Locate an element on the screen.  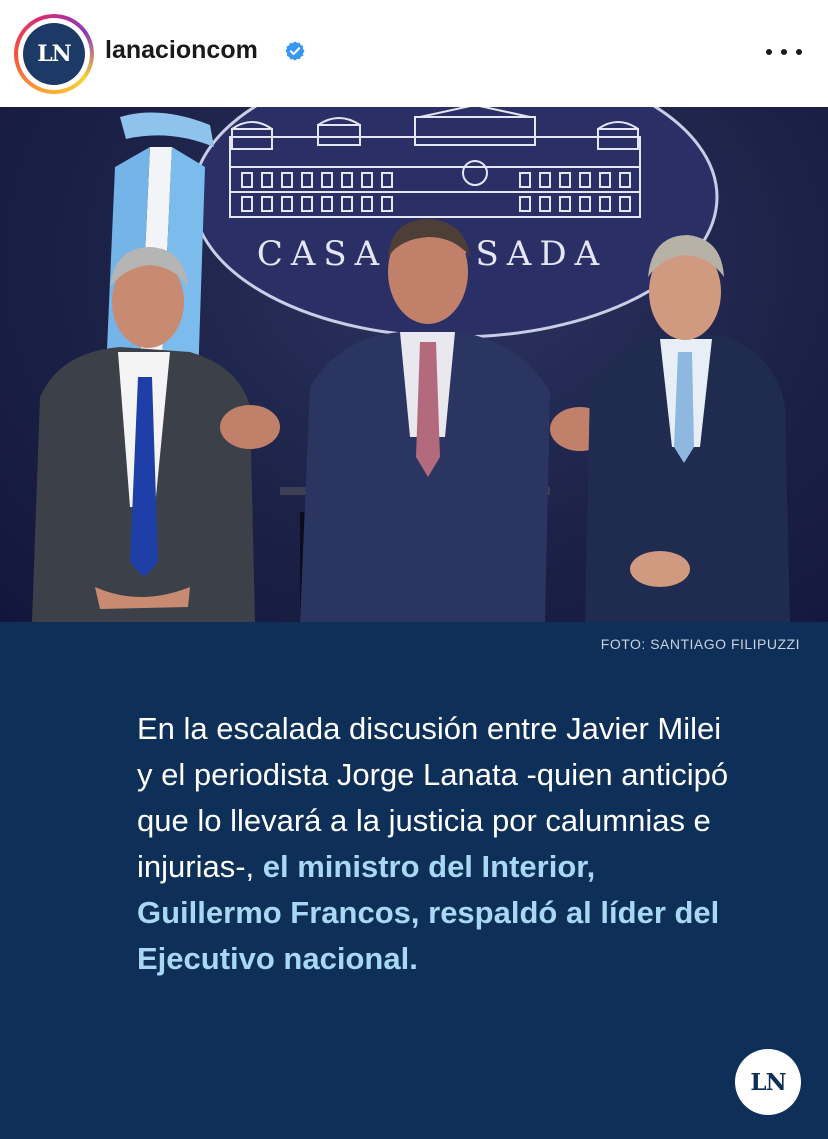
verified-badge-icon is located at coordinates (295, 51).